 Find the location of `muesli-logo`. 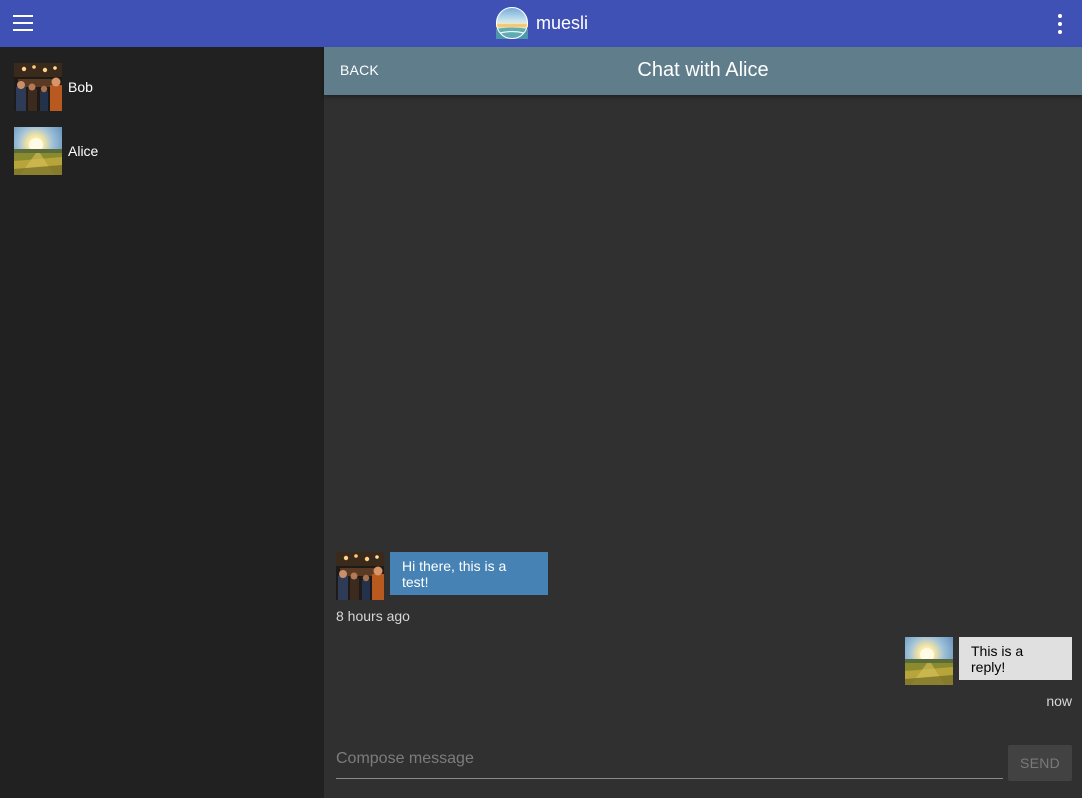

muesli-logo is located at coordinates (512, 23).